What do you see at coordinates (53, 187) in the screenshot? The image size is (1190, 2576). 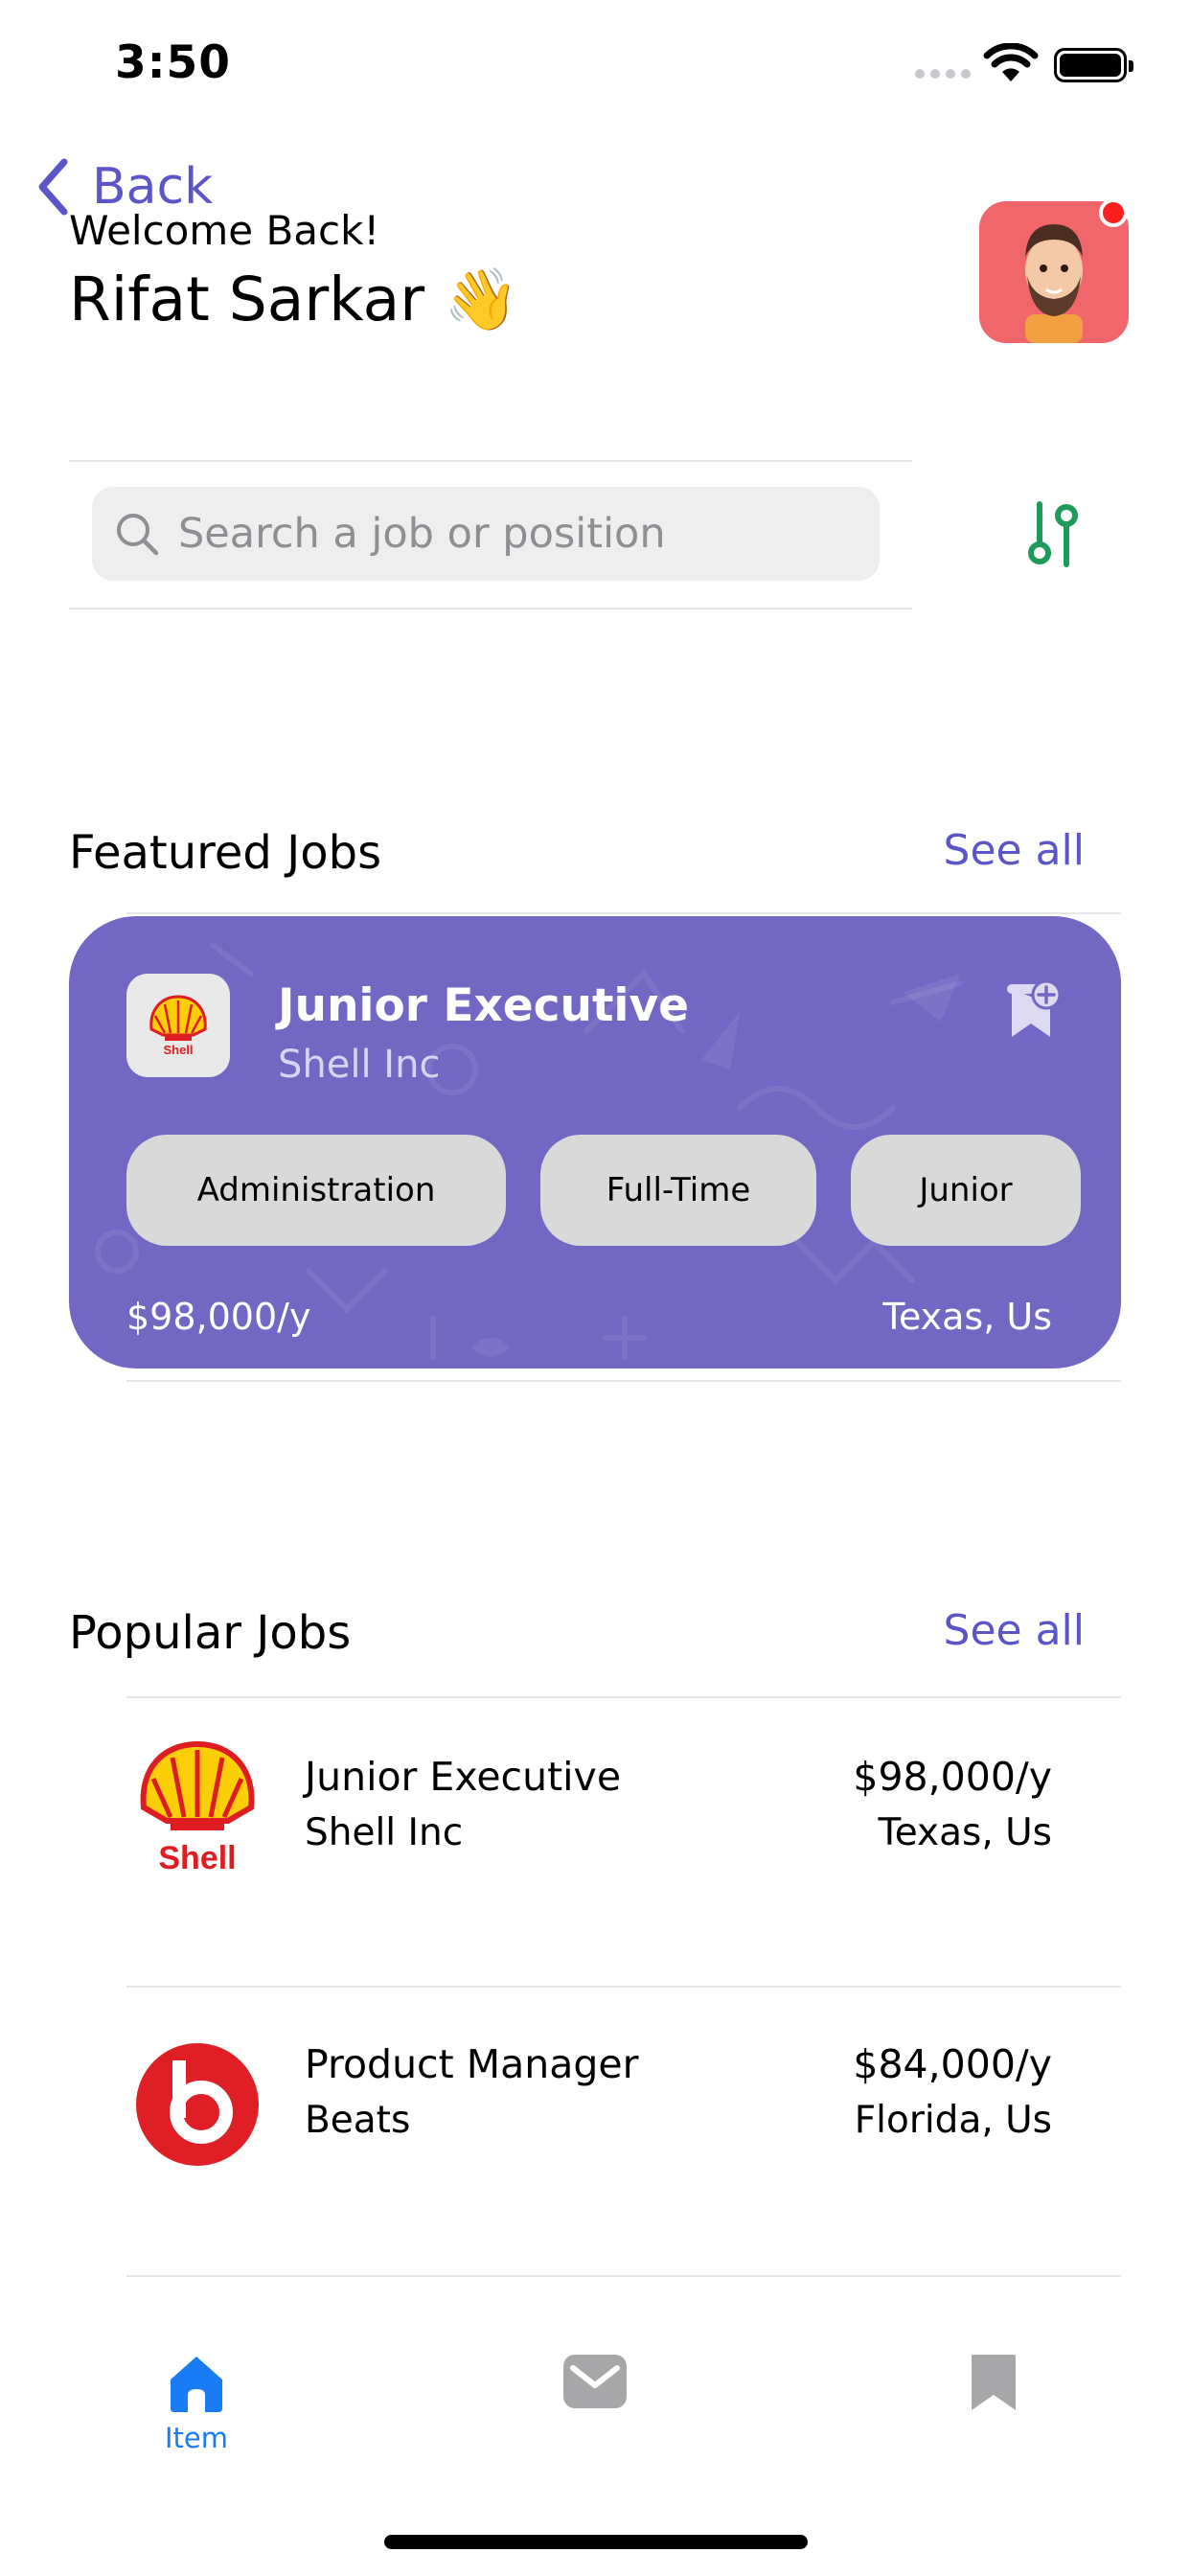 I see `chevron-left-icon` at bounding box center [53, 187].